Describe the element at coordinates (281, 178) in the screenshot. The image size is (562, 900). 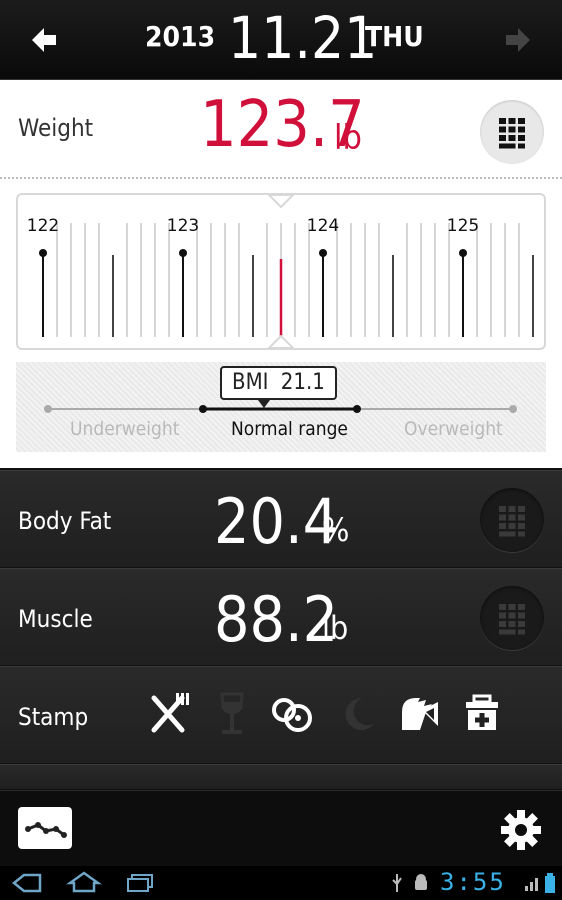
I see `divider` at that location.